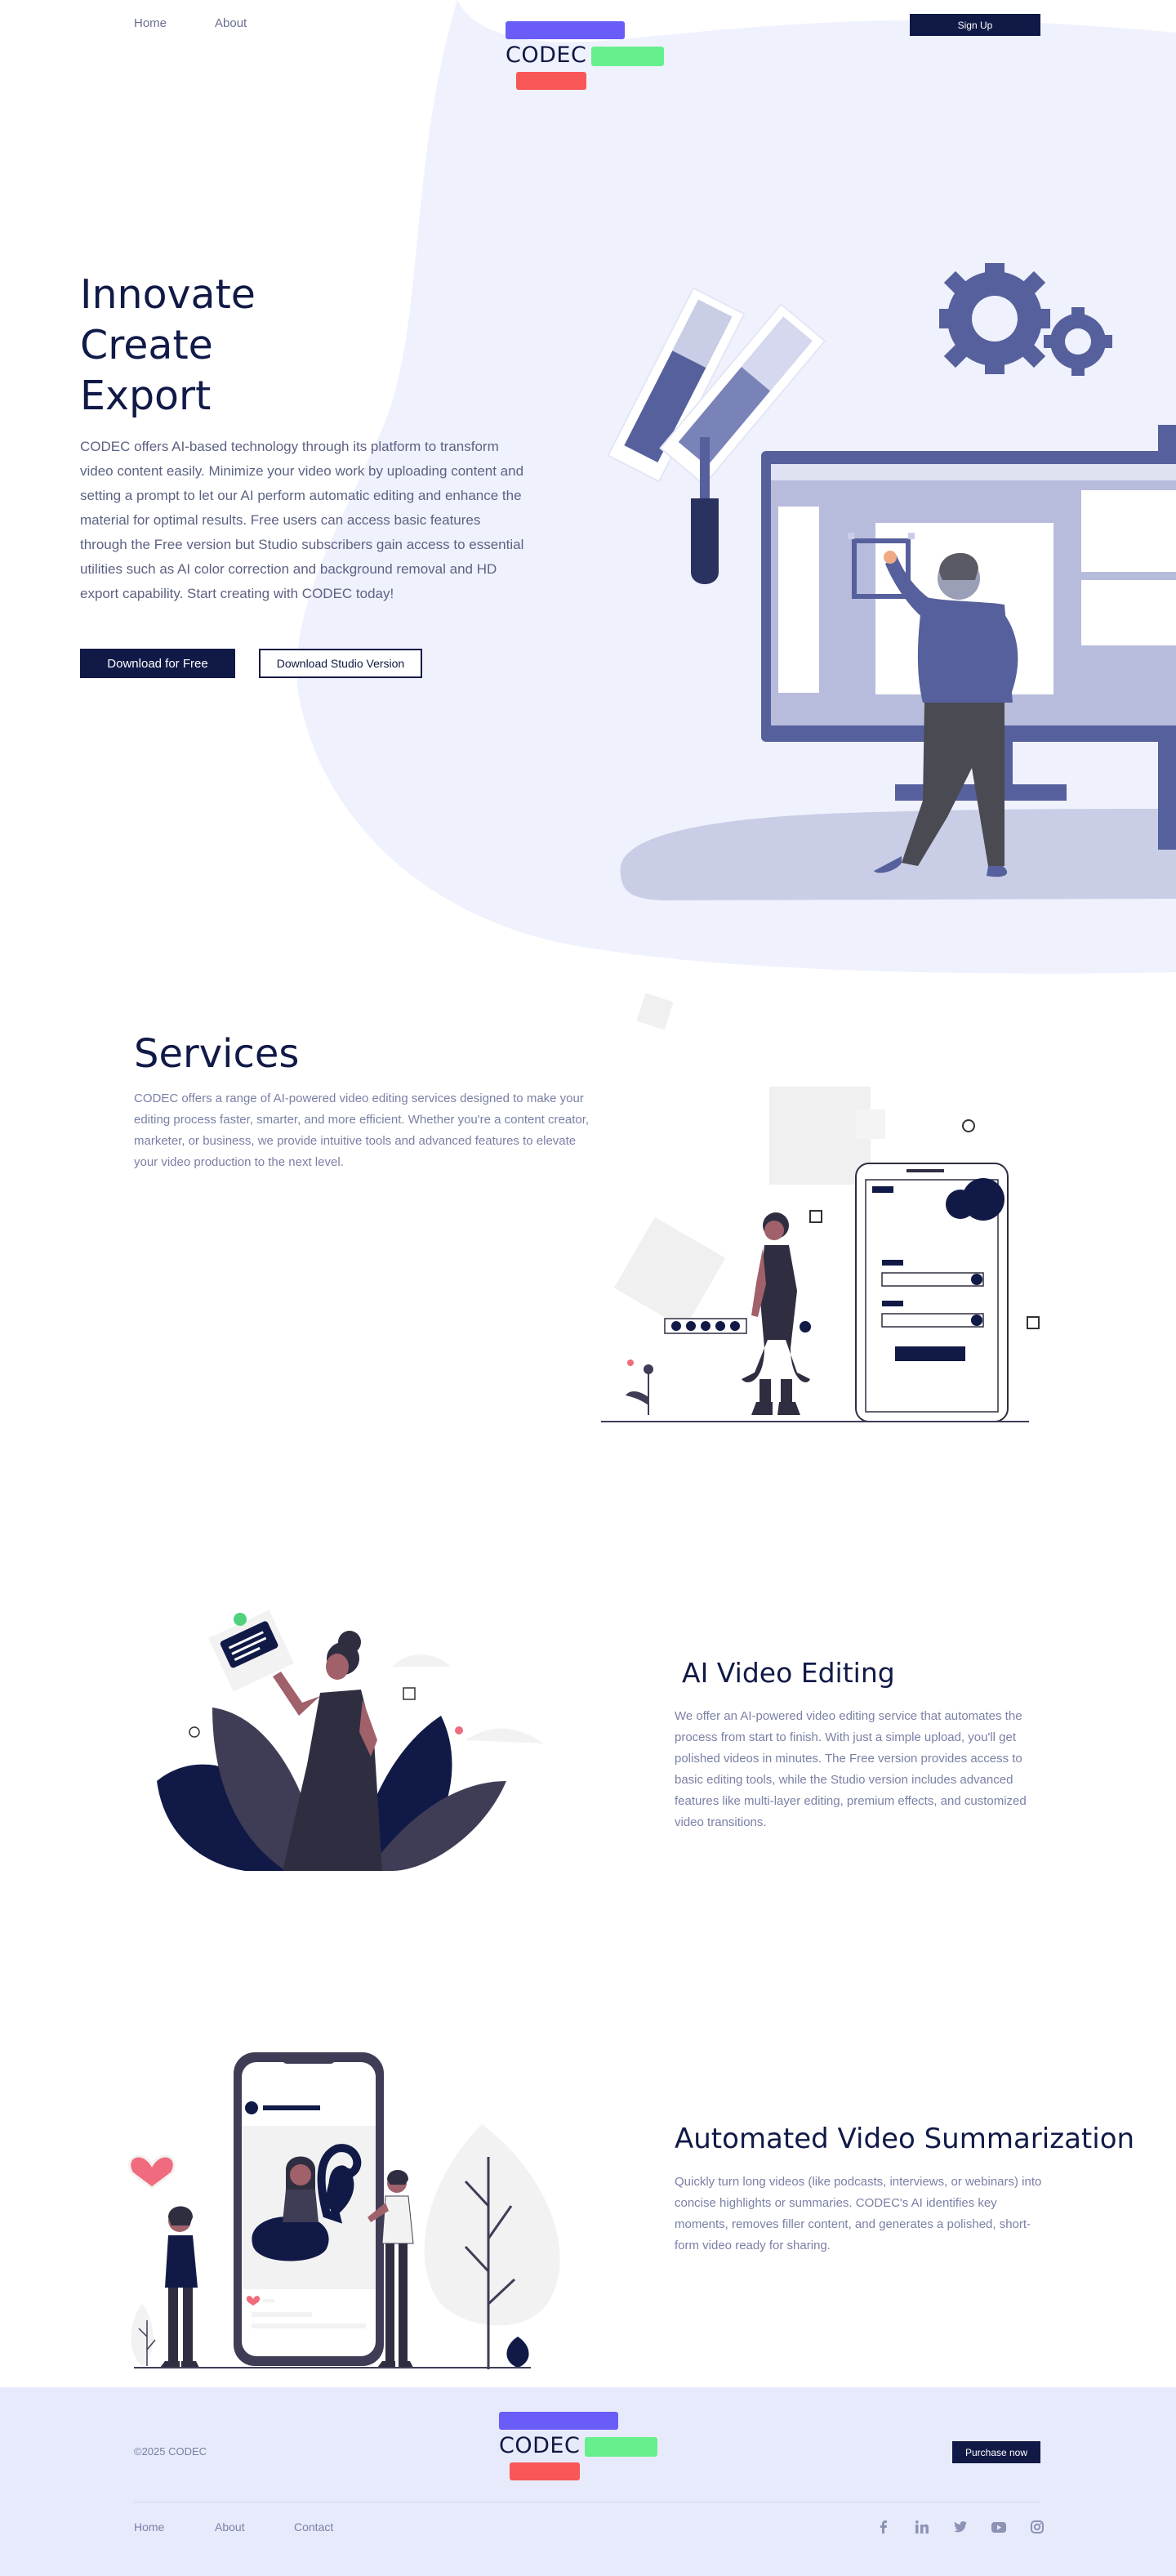 The height and width of the screenshot is (2576, 1176). Describe the element at coordinates (340, 664) in the screenshot. I see `download-studio-button: Download Studio Version` at that location.